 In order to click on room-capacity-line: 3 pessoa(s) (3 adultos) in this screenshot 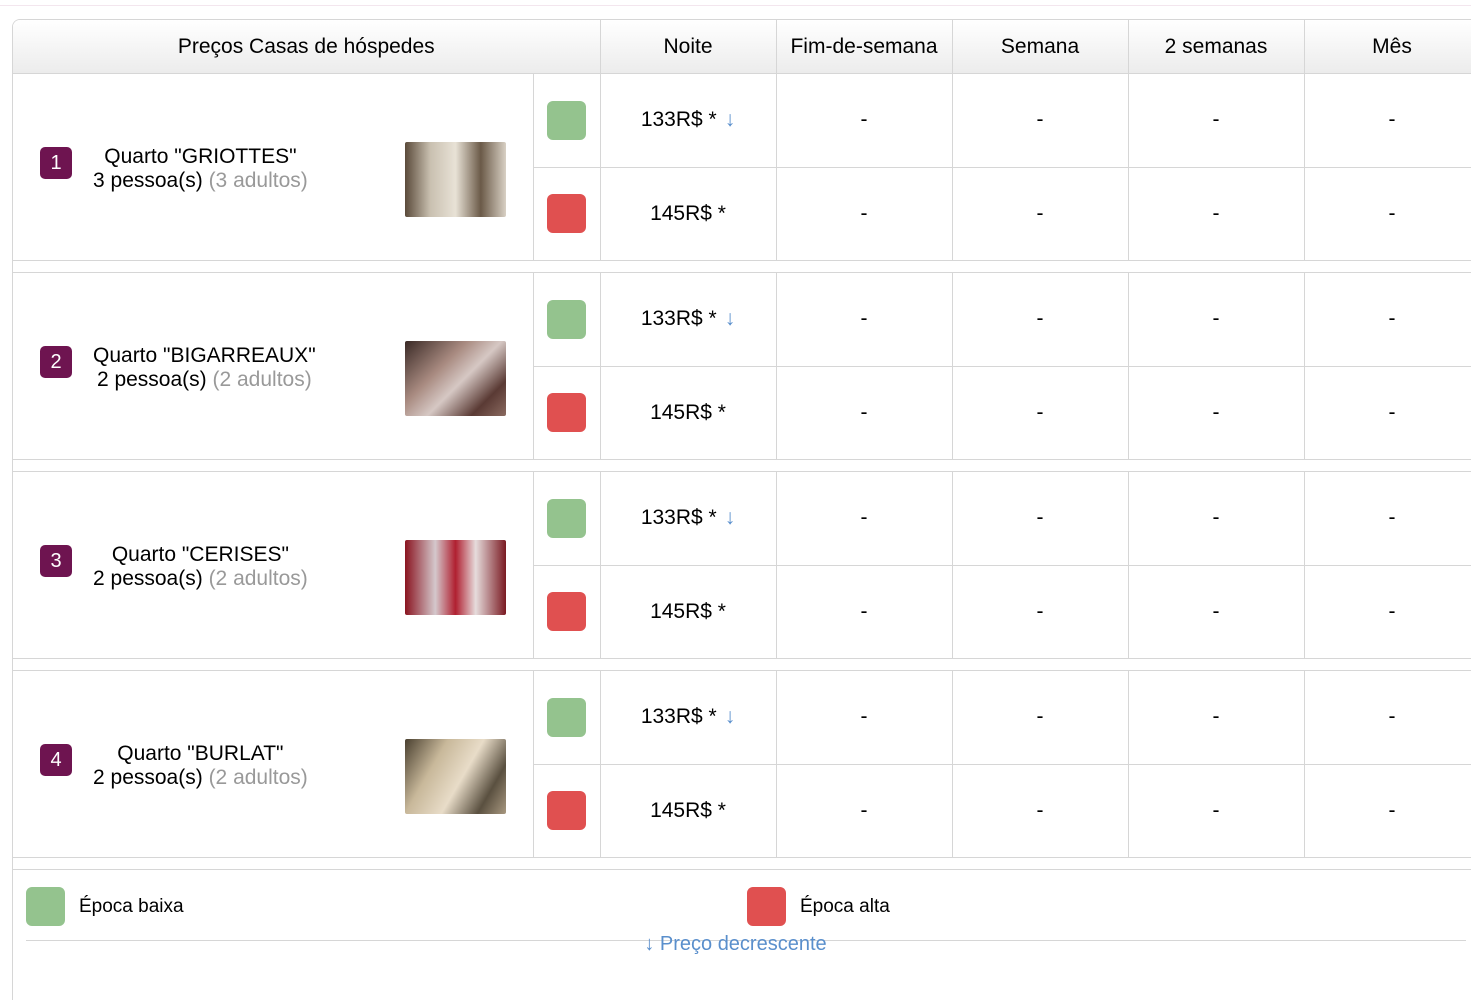, I will do `click(200, 181)`.